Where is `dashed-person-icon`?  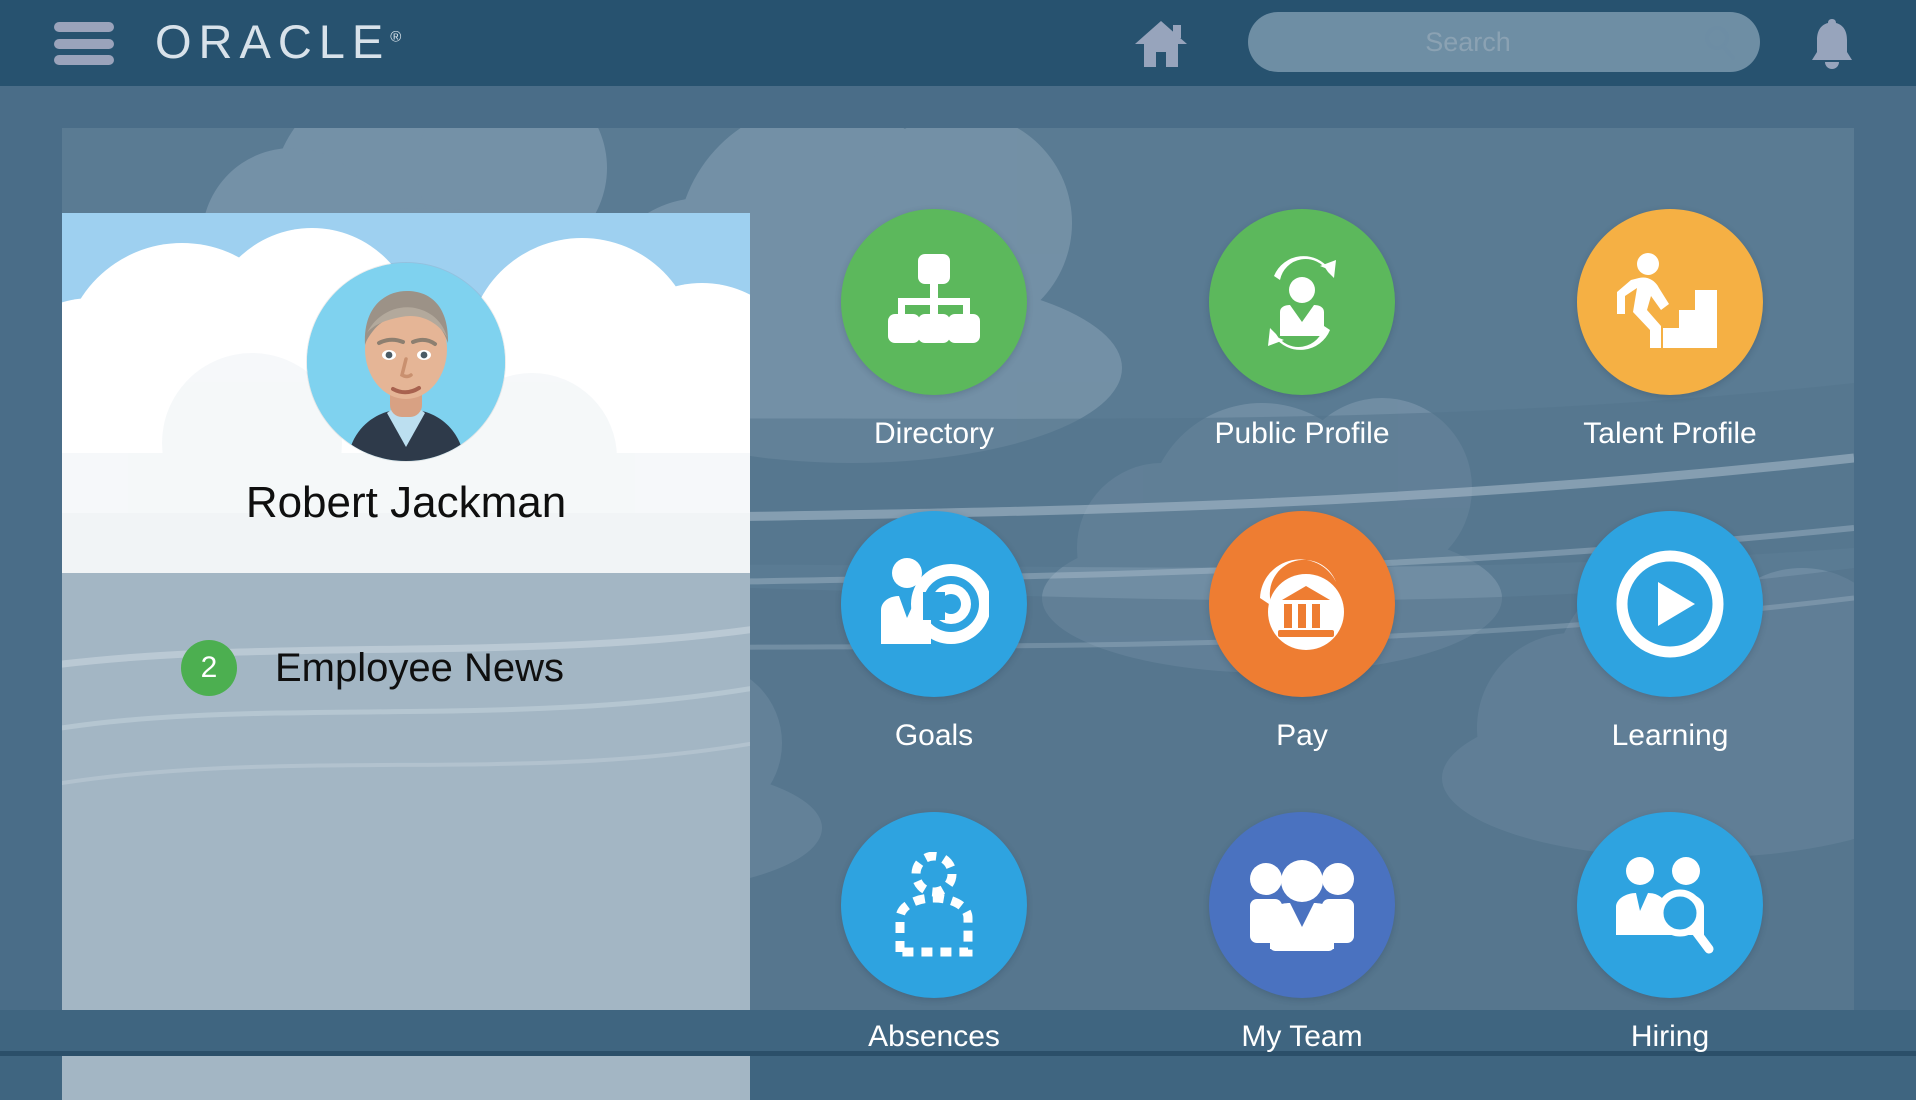 dashed-person-icon is located at coordinates (934, 905).